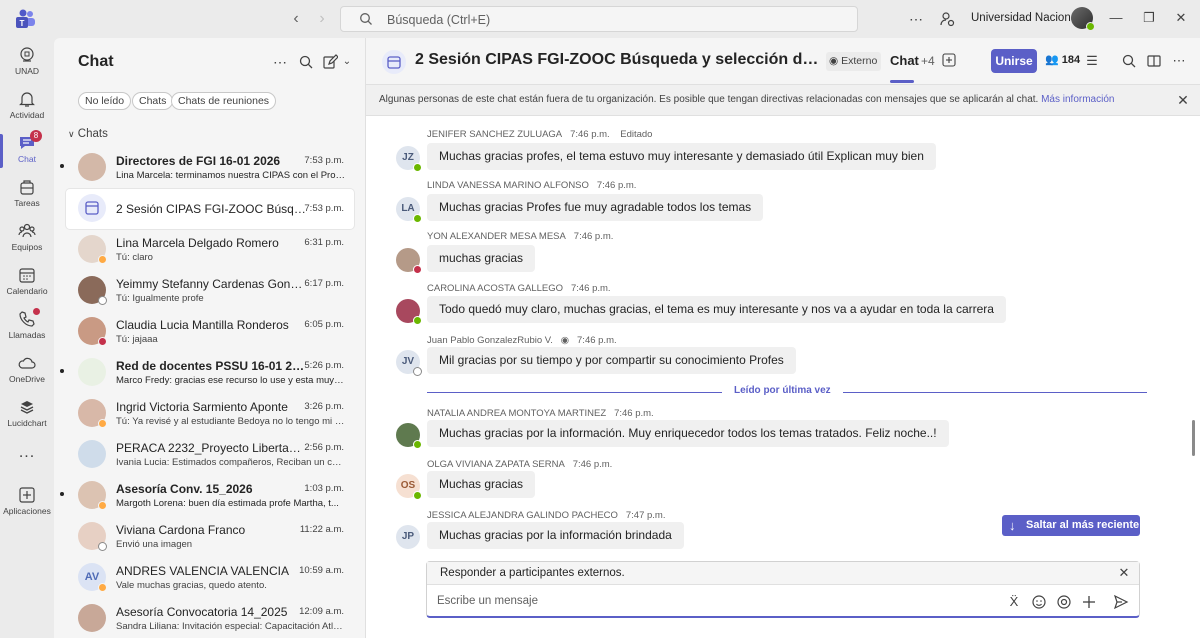  What do you see at coordinates (1149, 18) in the screenshot?
I see `restore-icon: ❐` at bounding box center [1149, 18].